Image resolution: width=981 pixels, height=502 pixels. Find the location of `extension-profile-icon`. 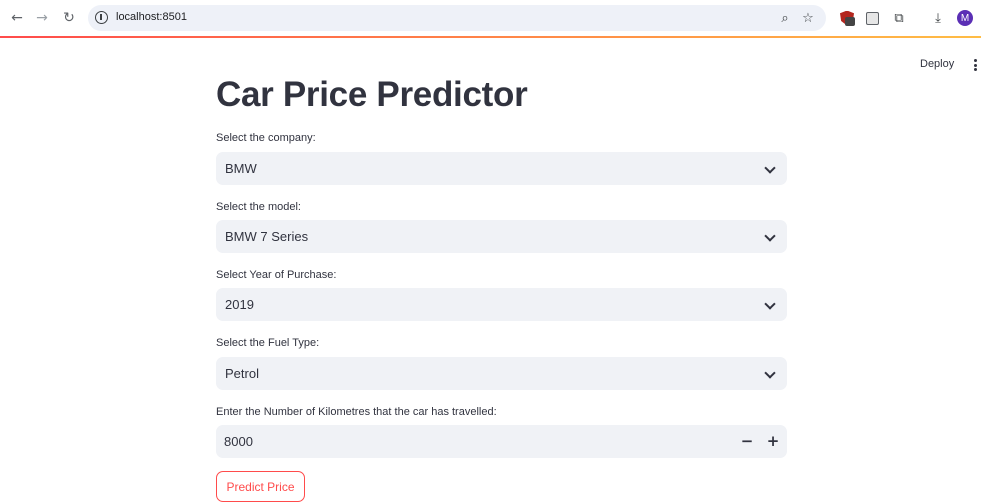

extension-profile-icon is located at coordinates (872, 18).